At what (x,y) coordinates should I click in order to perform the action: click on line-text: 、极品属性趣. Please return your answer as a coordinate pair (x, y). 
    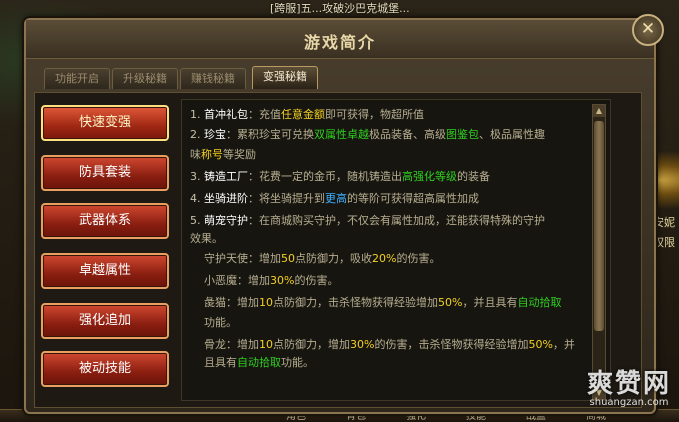
    Looking at the image, I should click on (512, 134).